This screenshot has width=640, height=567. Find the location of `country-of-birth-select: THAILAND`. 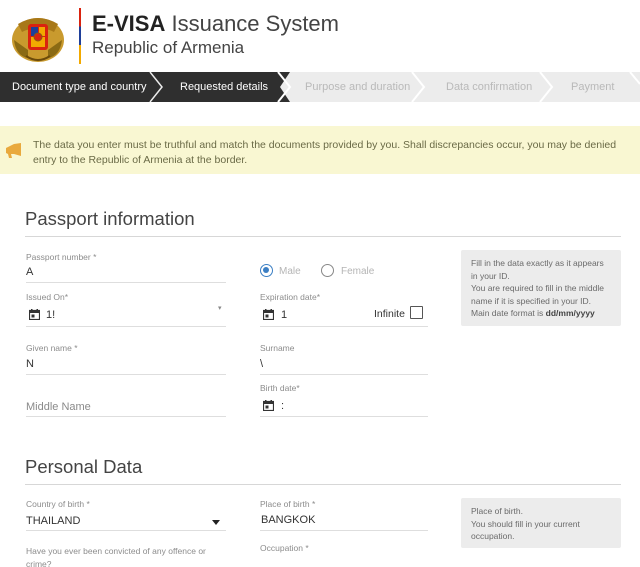

country-of-birth-select: THAILAND is located at coordinates (53, 521).